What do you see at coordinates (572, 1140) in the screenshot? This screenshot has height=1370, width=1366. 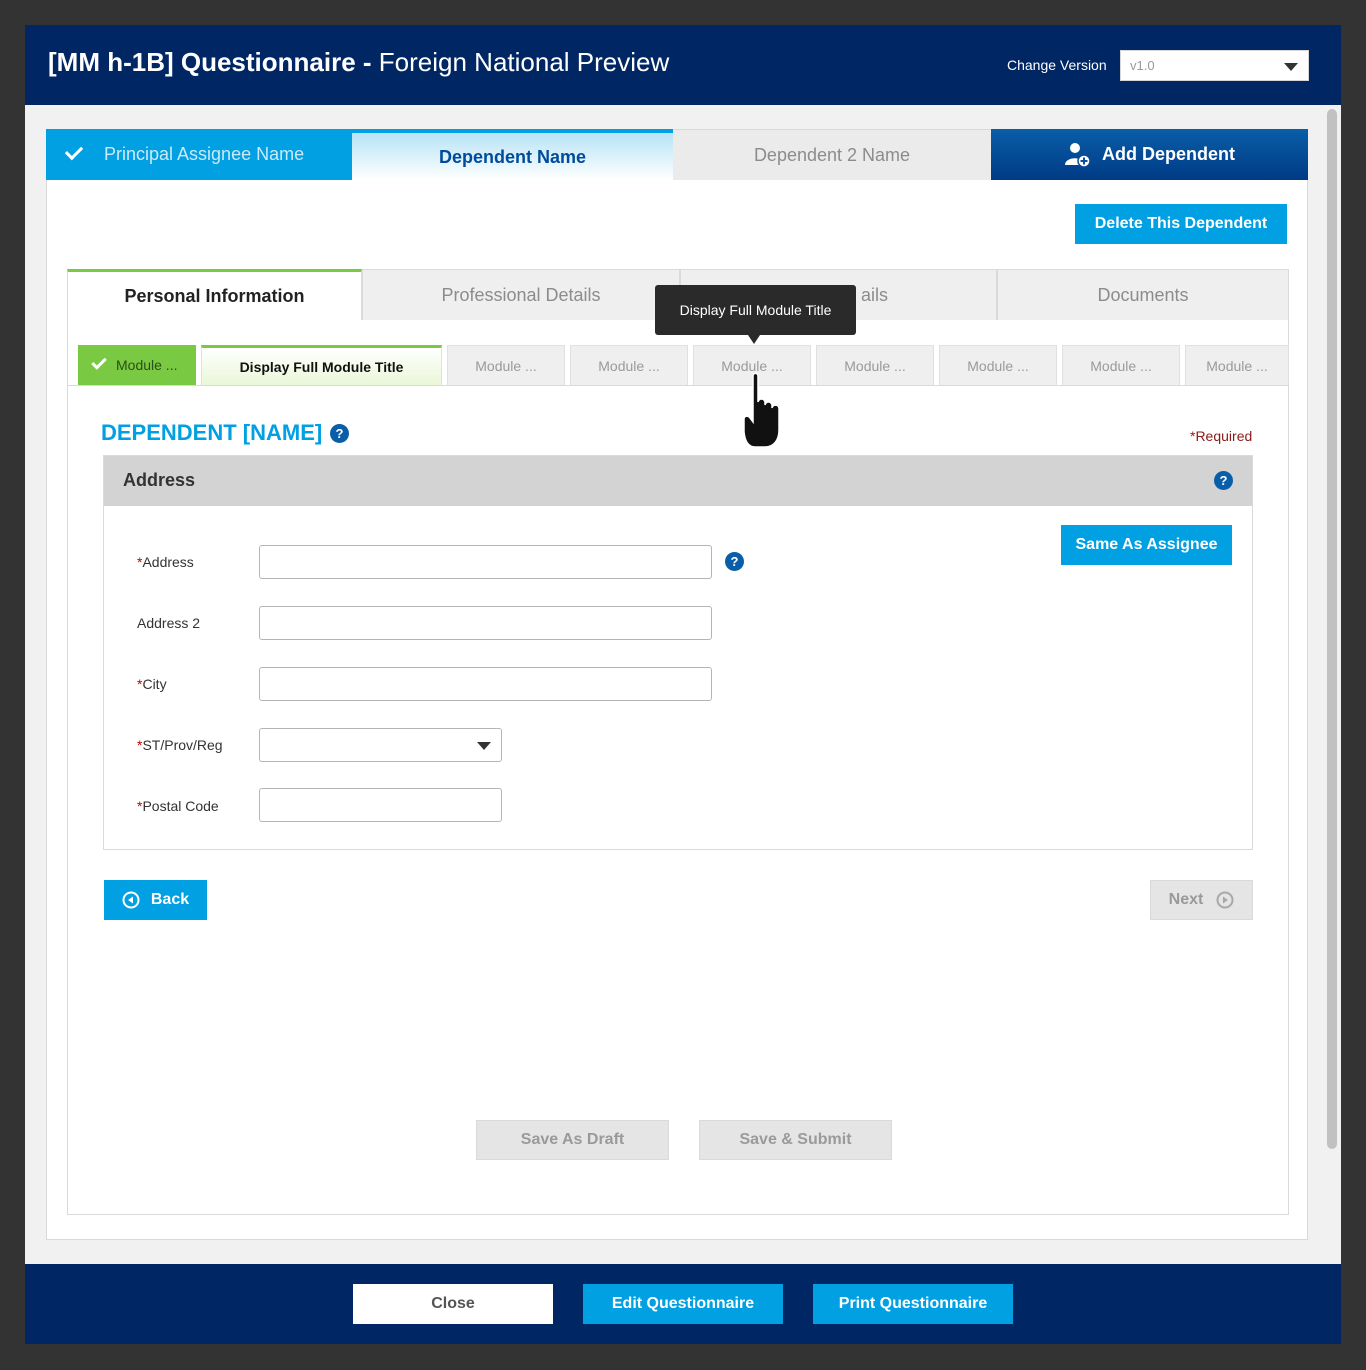 I see `save-as-draft-button: Save As Draft` at bounding box center [572, 1140].